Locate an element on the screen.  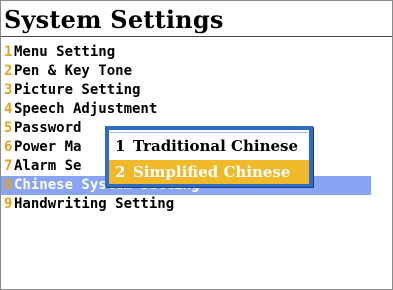
menu-item-label: Power Ma is located at coordinates (48, 147).